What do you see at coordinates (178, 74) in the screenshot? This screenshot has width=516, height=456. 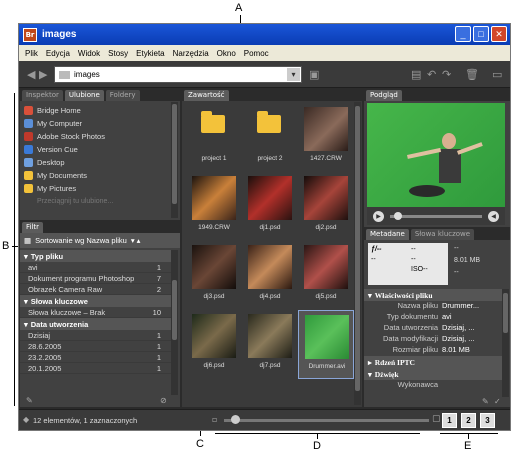 I see `path-field: images ▾` at bounding box center [178, 74].